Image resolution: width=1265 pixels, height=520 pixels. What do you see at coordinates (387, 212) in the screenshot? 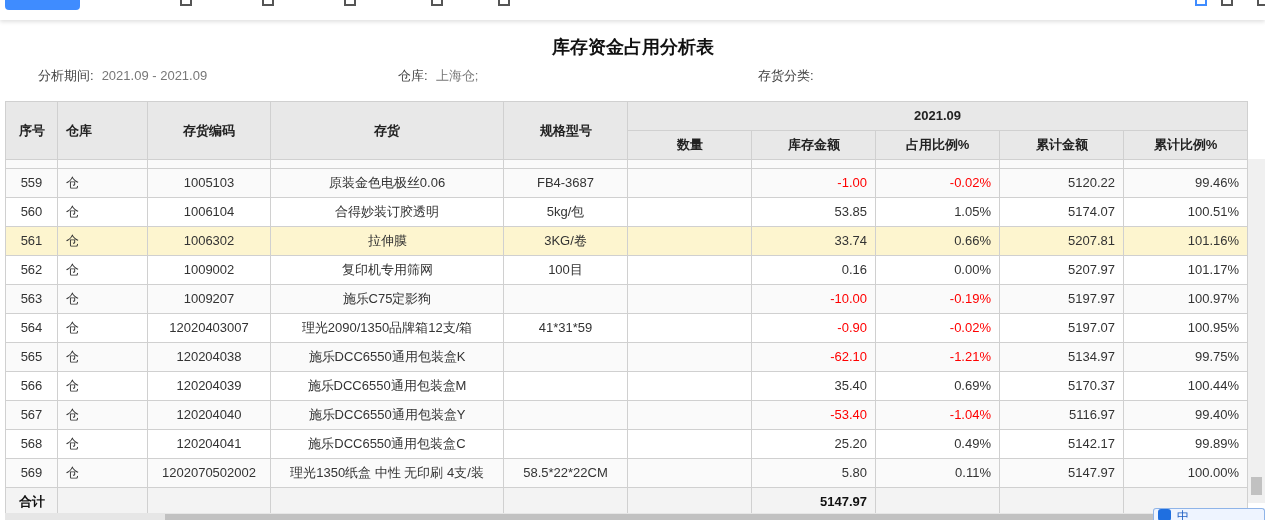
I see `table-cell: 合得妙装订胶透明` at bounding box center [387, 212].